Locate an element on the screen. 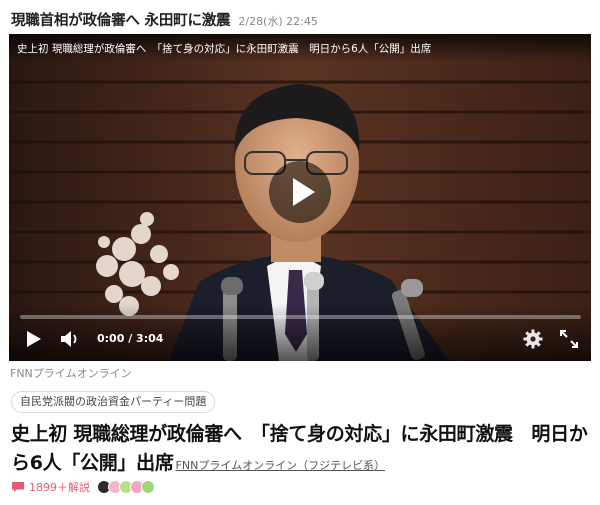  commenter-avatars is located at coordinates (126, 487).